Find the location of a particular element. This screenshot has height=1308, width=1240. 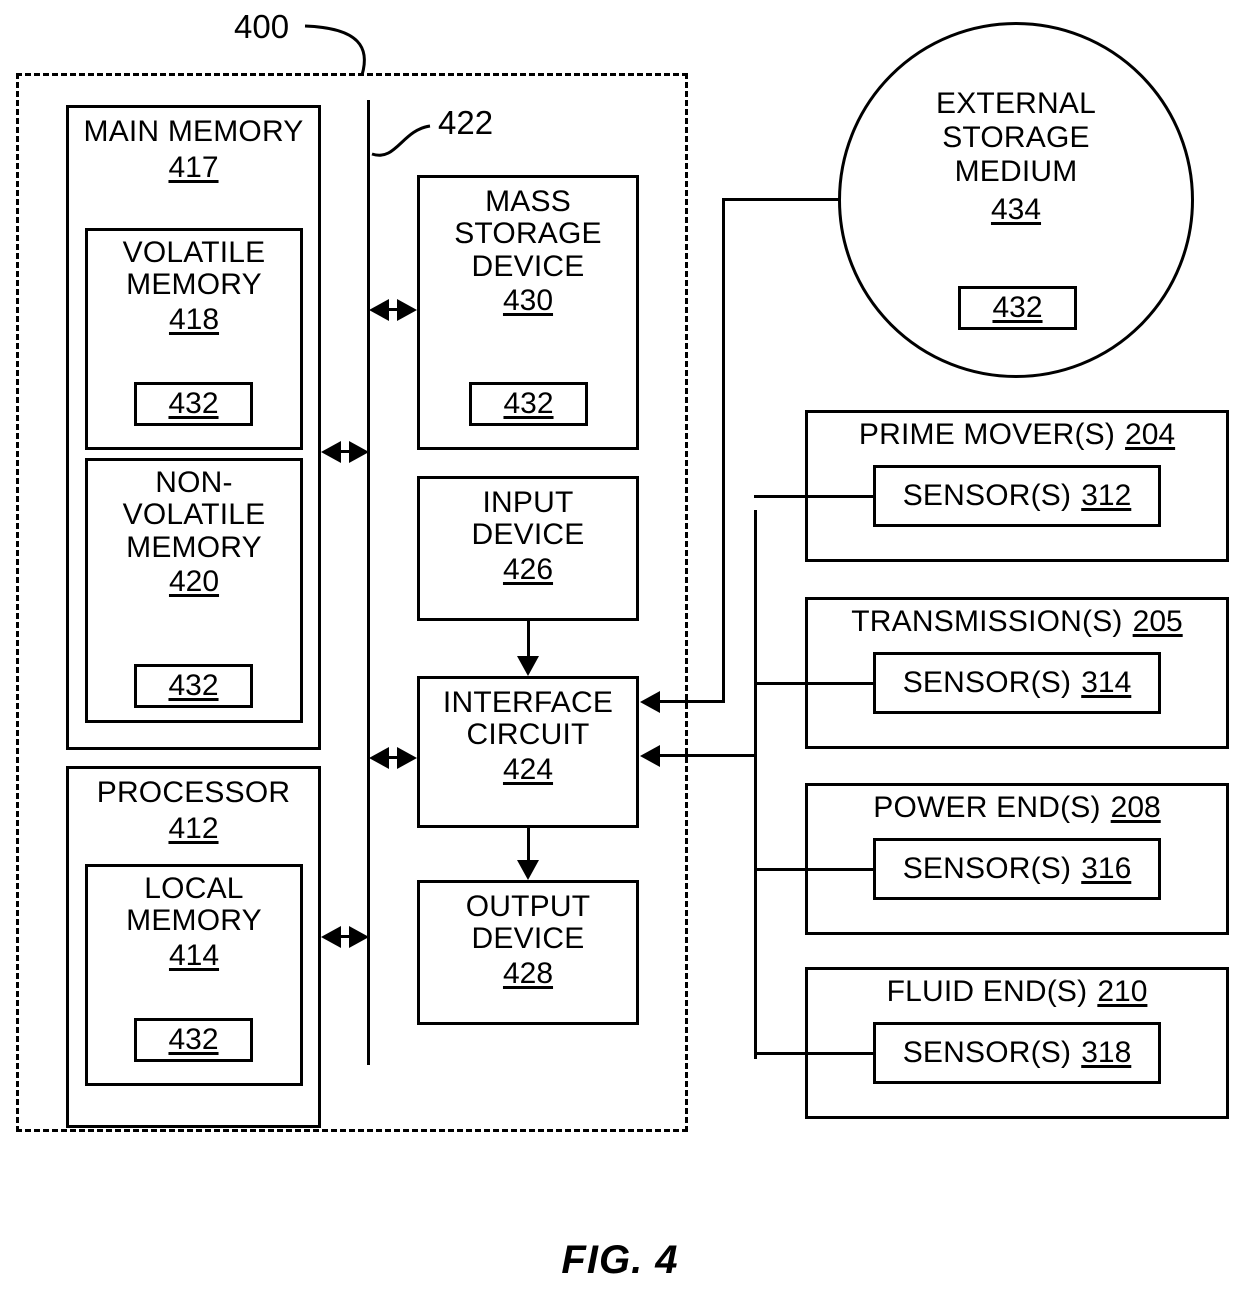

sensor-bus-to-interface-arrowhead is located at coordinates (650, 756).